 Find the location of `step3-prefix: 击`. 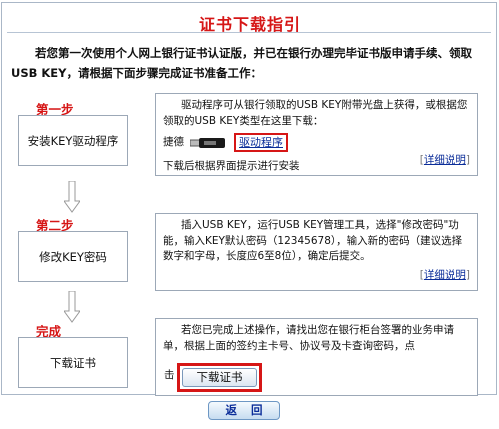

step3-prefix: 击 is located at coordinates (169, 374).